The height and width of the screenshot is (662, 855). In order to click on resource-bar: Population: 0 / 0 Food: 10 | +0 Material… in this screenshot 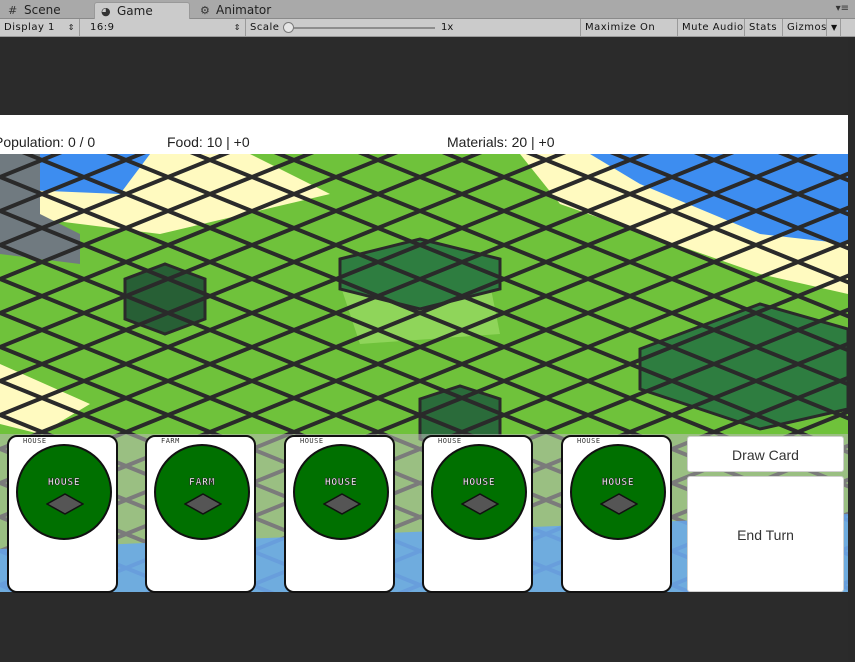, I will do `click(424, 134)`.